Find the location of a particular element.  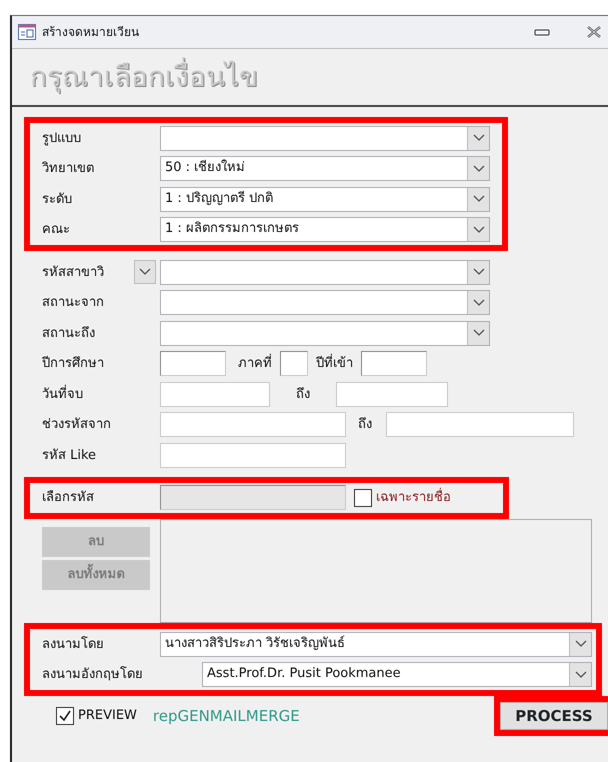

field-label: วิทยาเขต is located at coordinates (68, 169).